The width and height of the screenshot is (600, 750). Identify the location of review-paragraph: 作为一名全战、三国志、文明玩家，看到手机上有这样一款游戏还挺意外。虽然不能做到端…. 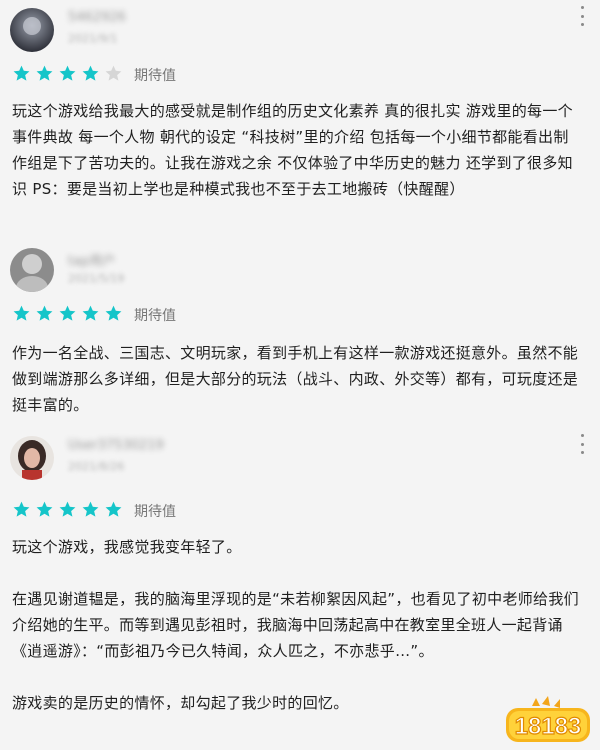
(295, 379).